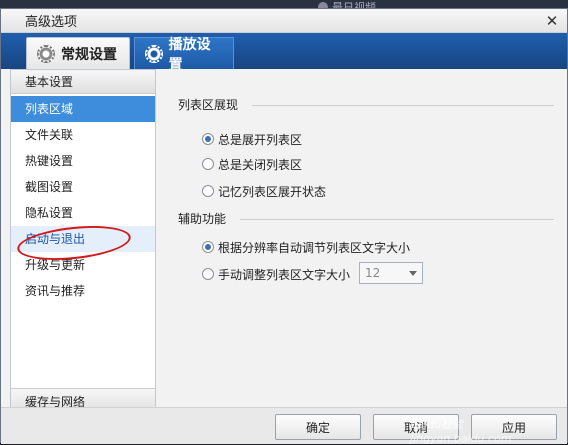 This screenshot has height=445, width=568. What do you see at coordinates (284, 274) in the screenshot?
I see `option-label: 手动调整列表区文字大小` at bounding box center [284, 274].